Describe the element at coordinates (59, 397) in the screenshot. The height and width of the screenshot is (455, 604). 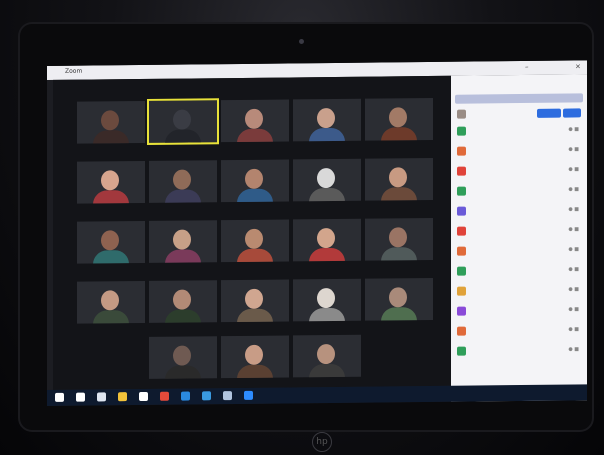
I see `windows-start-icon` at that location.